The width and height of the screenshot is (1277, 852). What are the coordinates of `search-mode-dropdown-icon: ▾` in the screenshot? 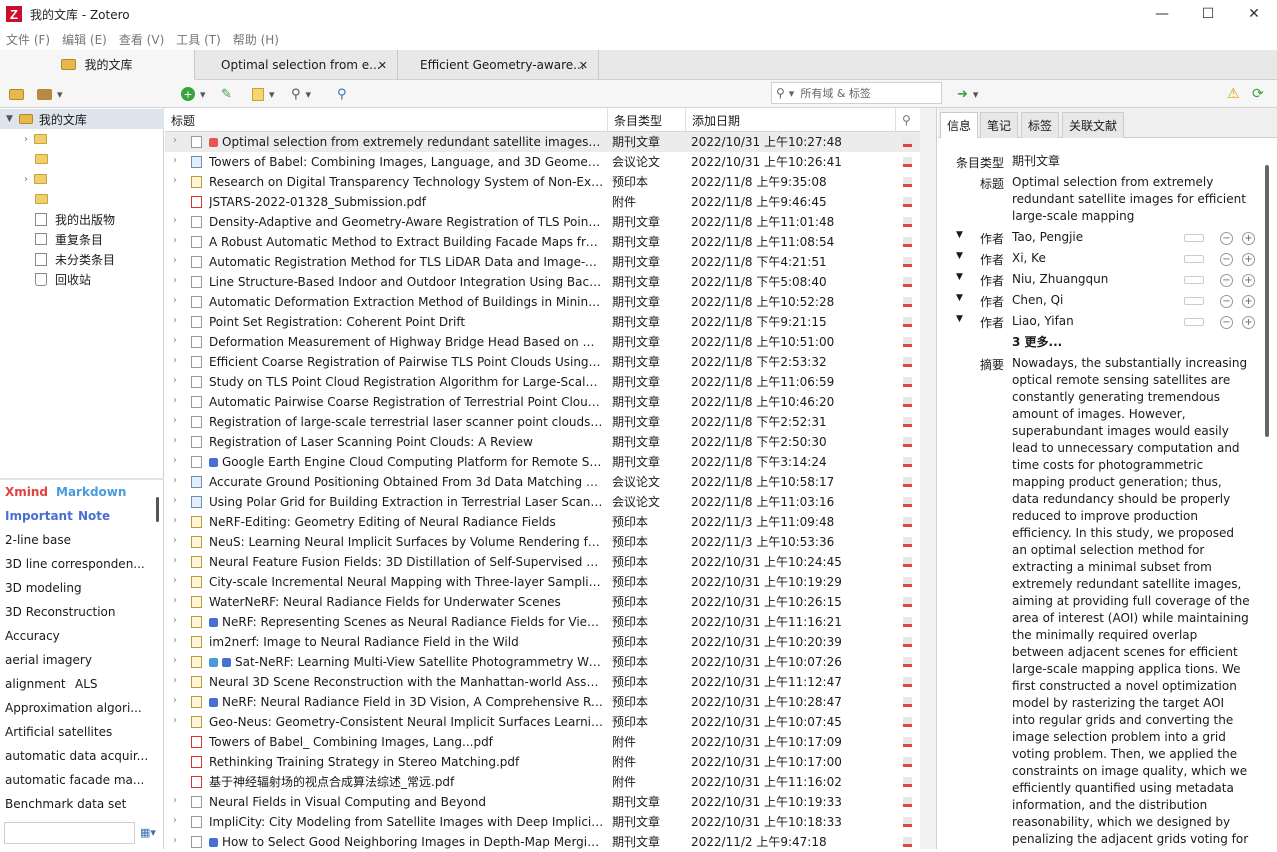 It's located at (792, 93).